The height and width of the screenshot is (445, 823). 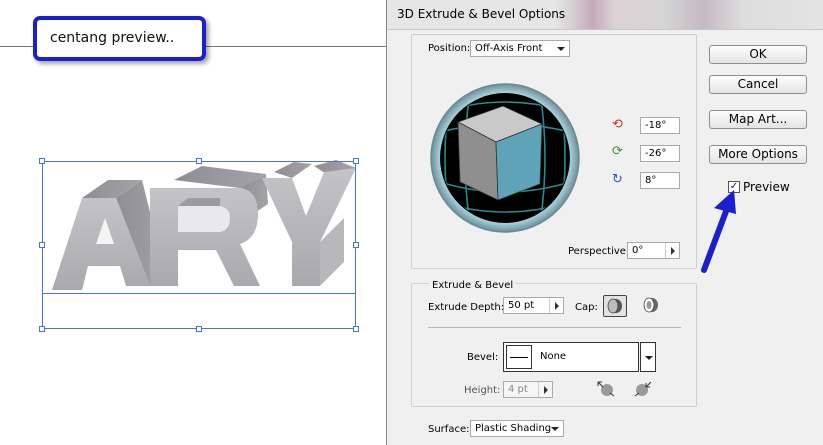 I want to click on rotate-y-axis-icon: ⟳, so click(x=617, y=151).